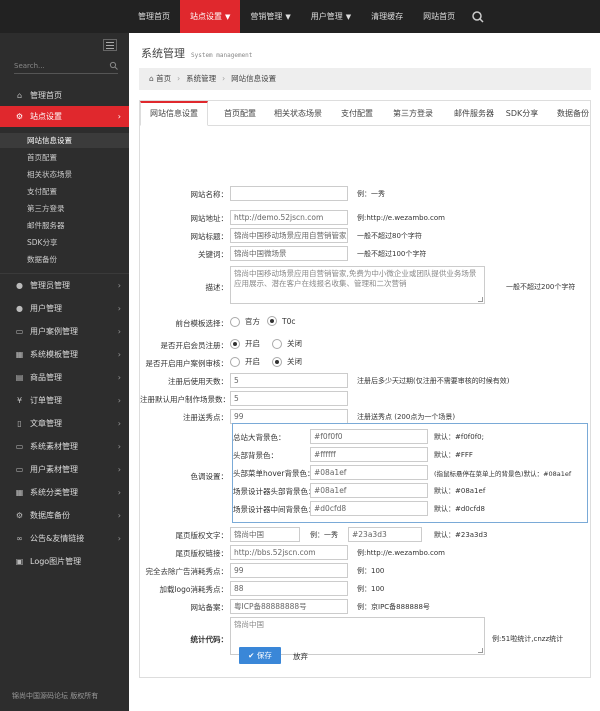 The height and width of the screenshot is (711, 600). I want to click on site-title-input: 锦尚中国移动场景应用自营销管家, so click(289, 235).